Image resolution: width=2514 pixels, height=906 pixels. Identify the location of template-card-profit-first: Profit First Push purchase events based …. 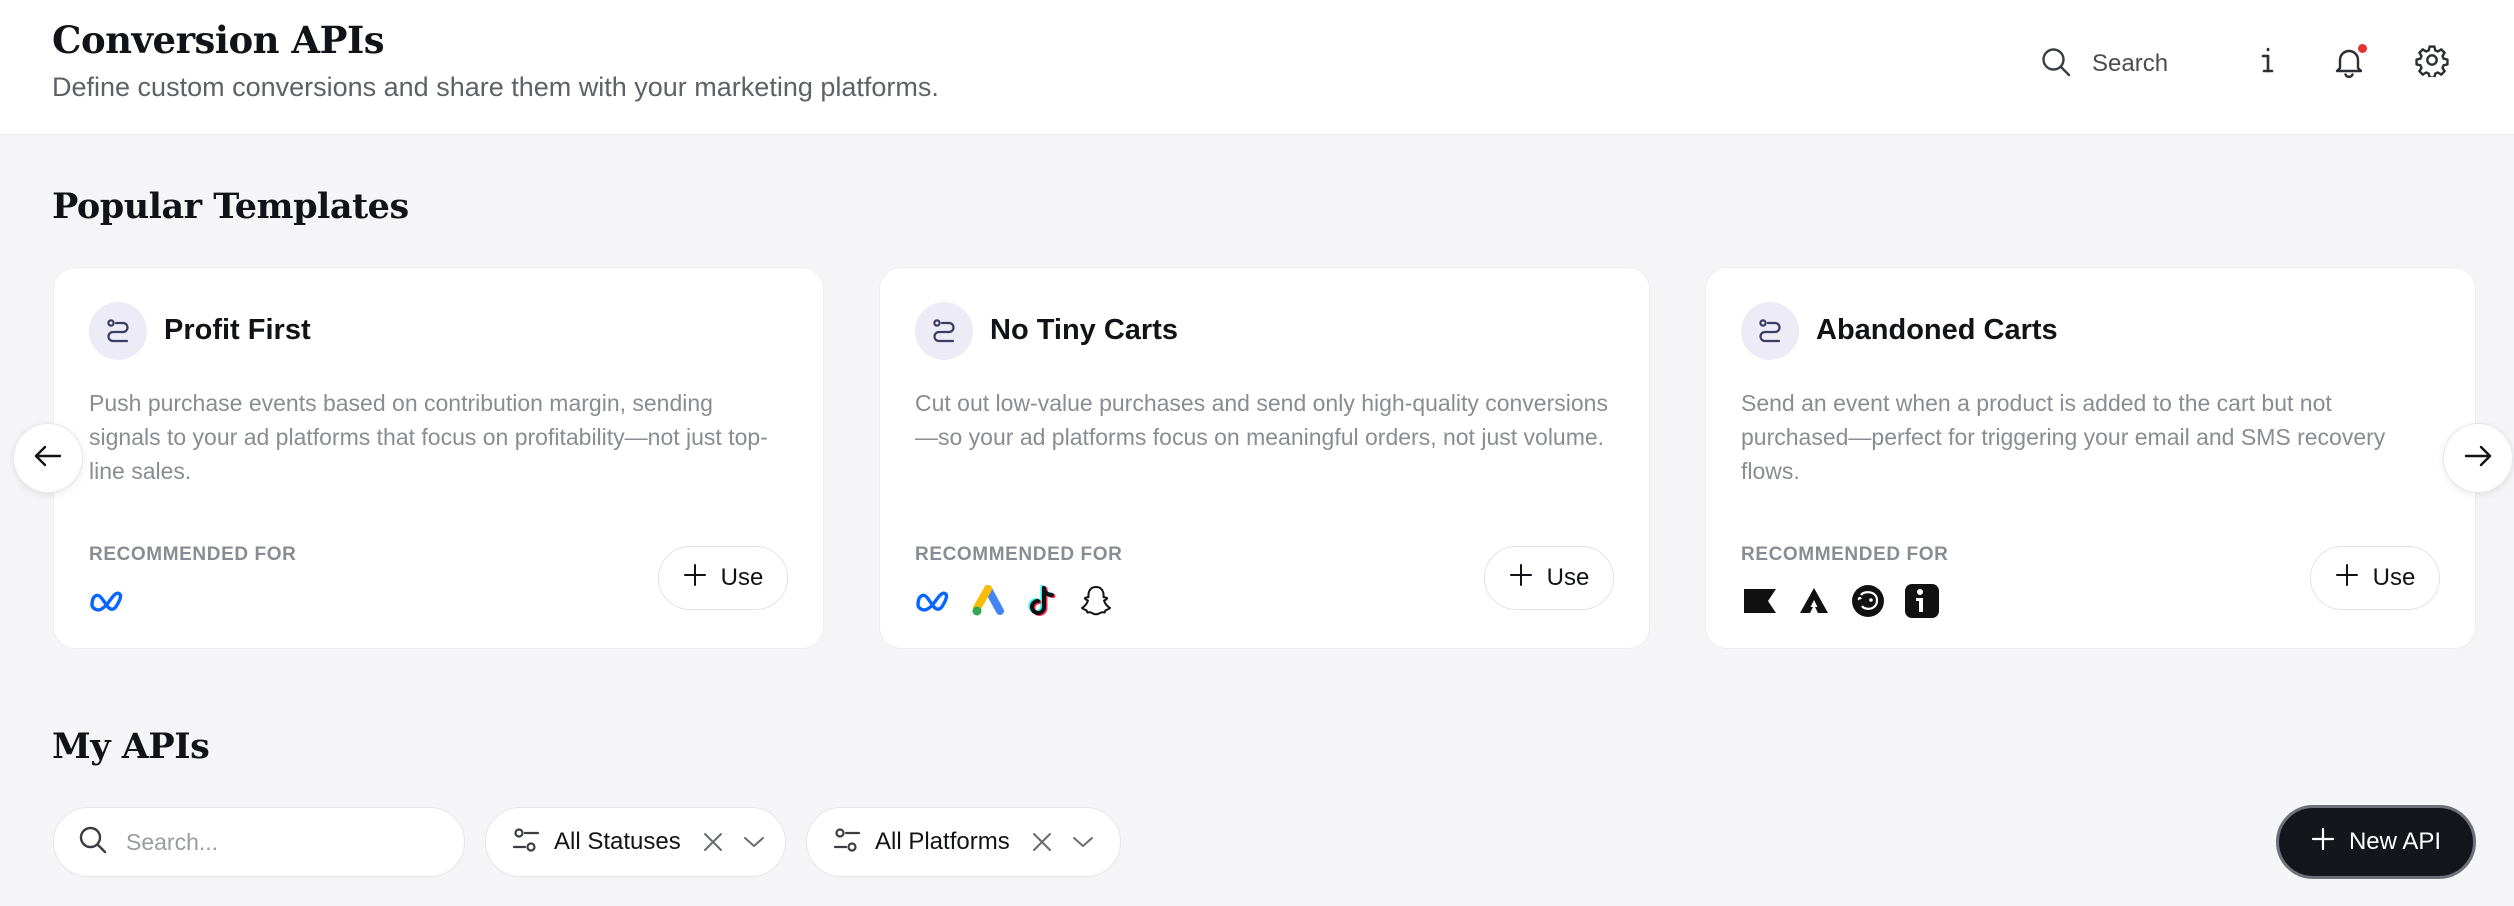
(438, 458).